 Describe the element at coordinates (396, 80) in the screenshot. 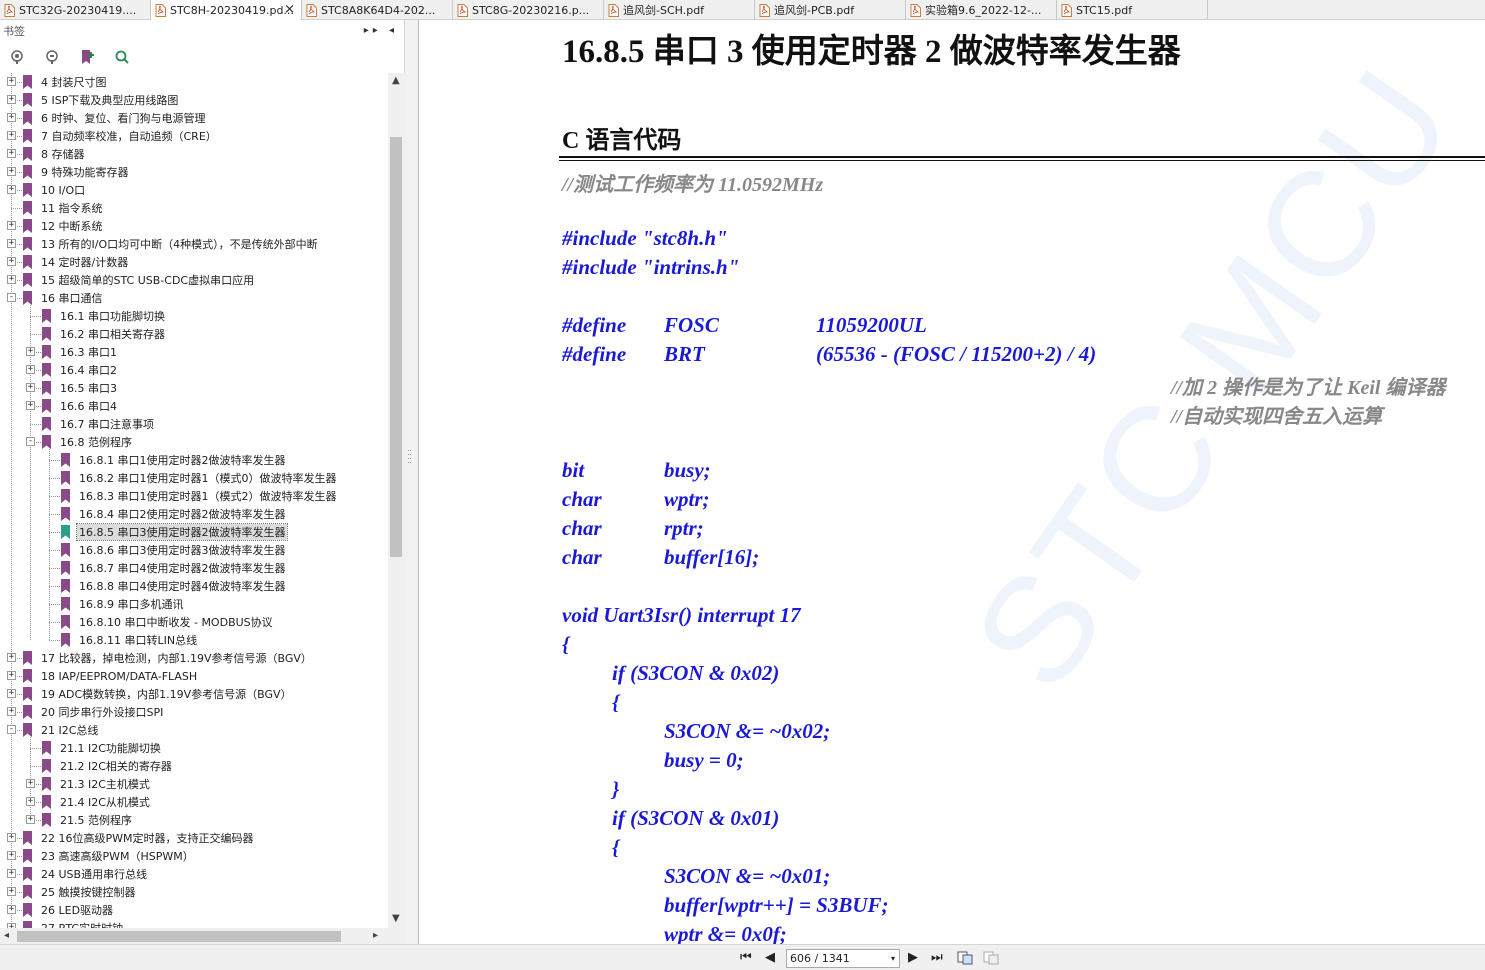

I see `scroll-up-arrow-icon: ▲` at that location.